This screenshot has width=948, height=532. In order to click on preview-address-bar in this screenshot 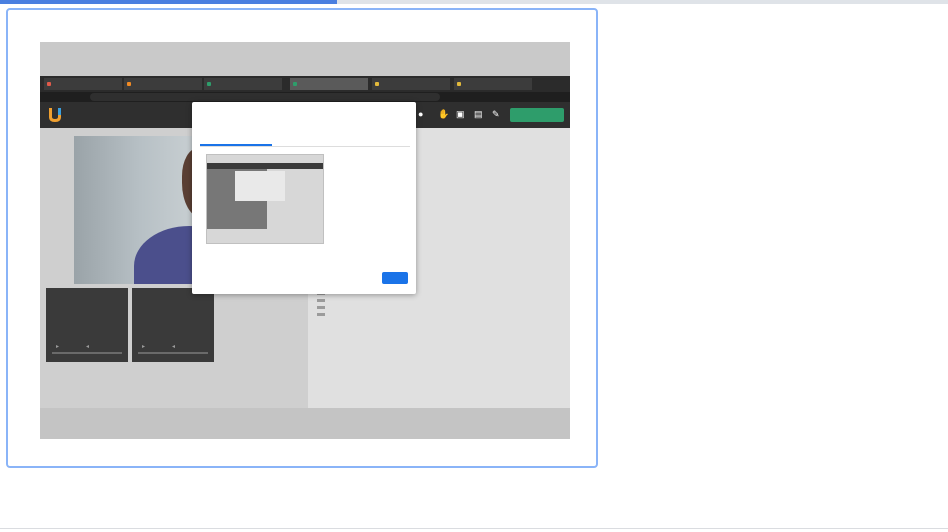, I will do `click(305, 97)`.